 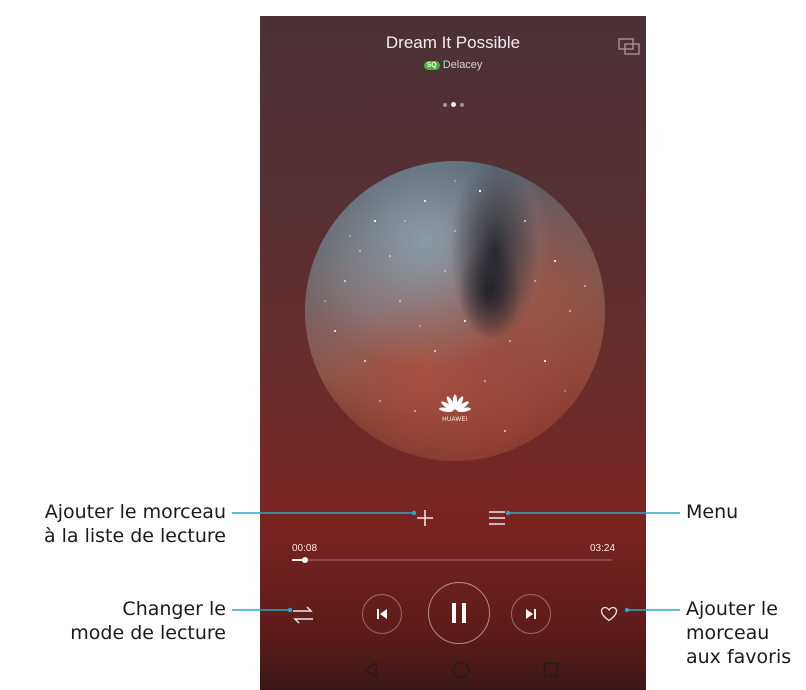 What do you see at coordinates (732, 609) in the screenshot?
I see `callout-line: Ajouter le` at bounding box center [732, 609].